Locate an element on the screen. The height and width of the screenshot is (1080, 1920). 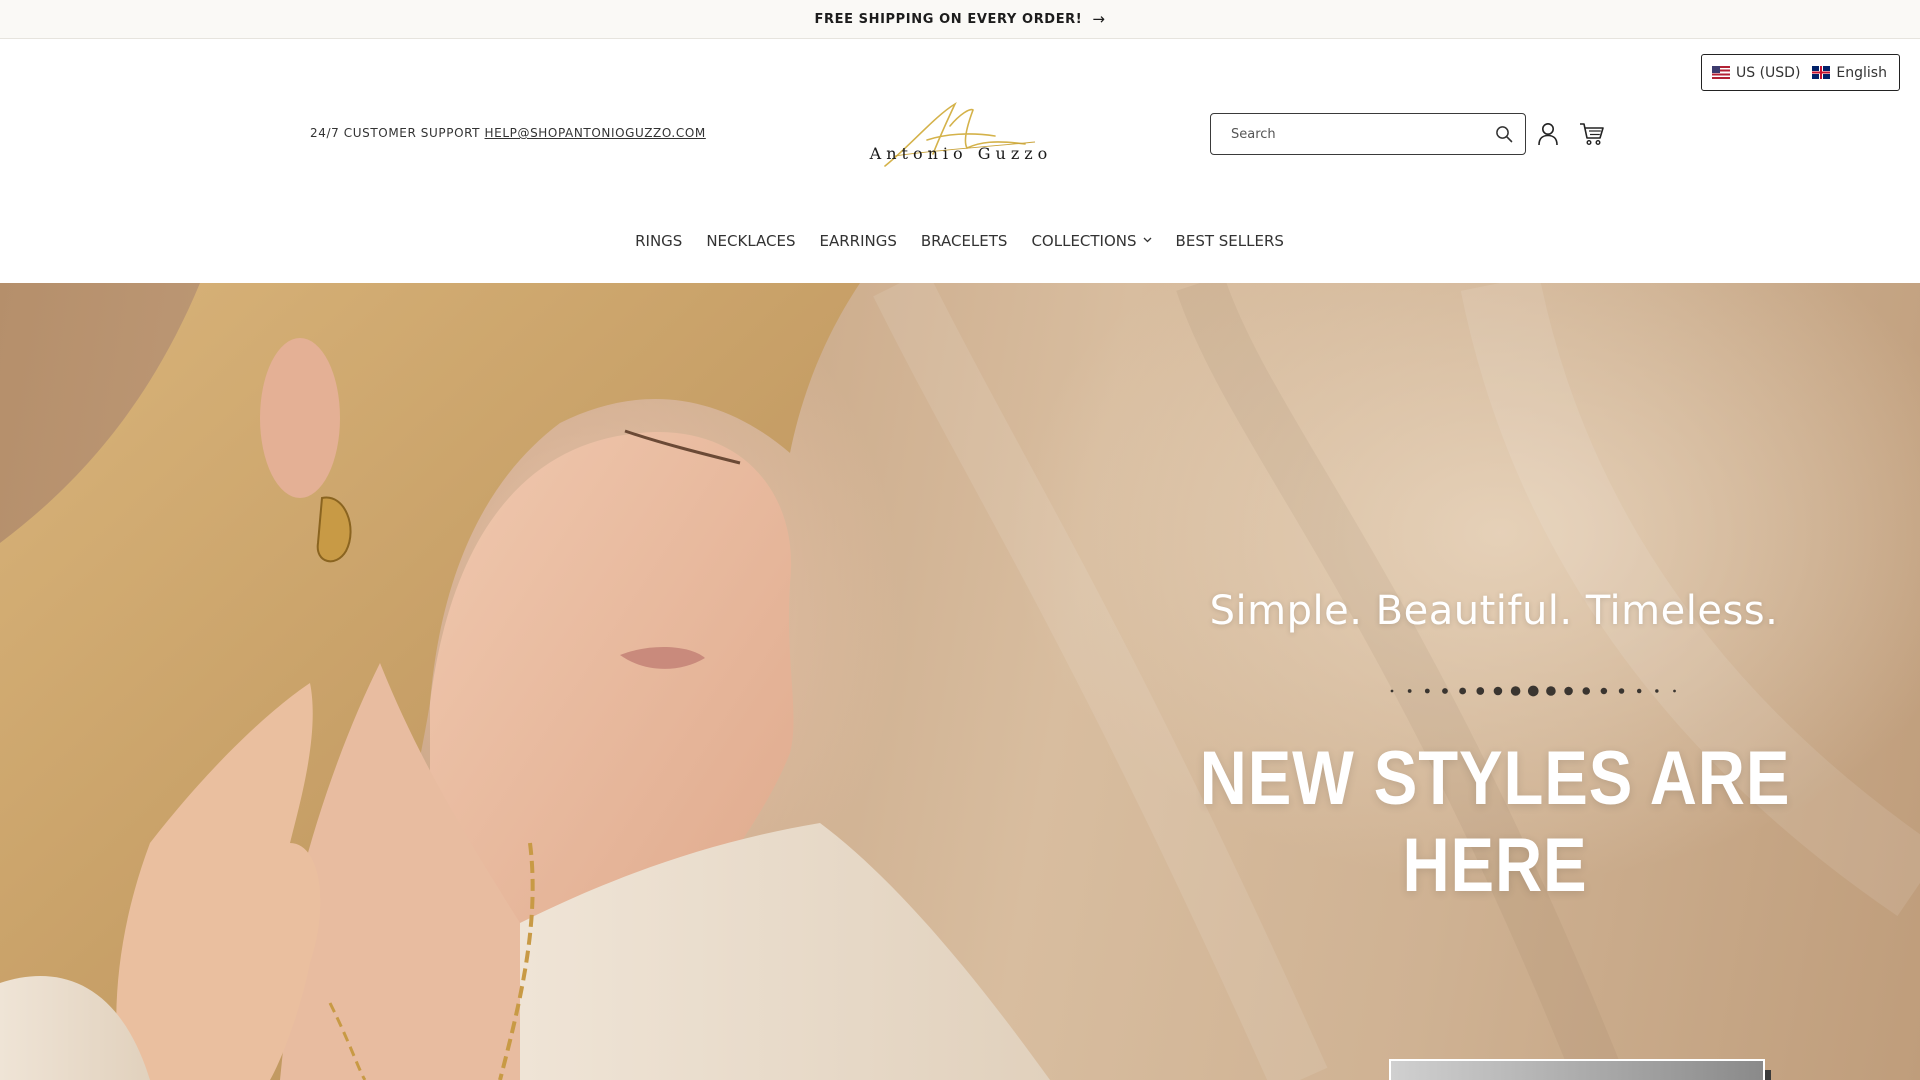
cta-shadow is located at coordinates (1768, 1075).